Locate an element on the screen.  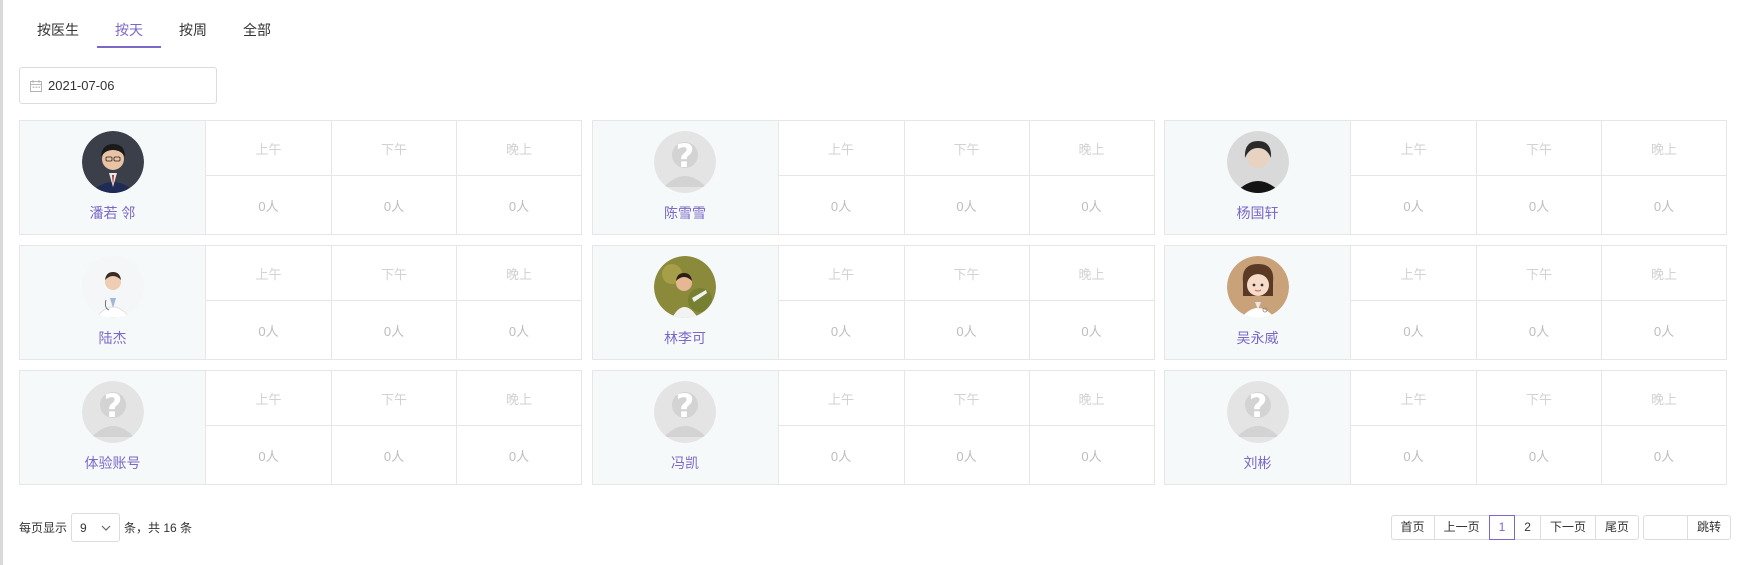
doctor-info: ? 刘彬 is located at coordinates (1258, 427).